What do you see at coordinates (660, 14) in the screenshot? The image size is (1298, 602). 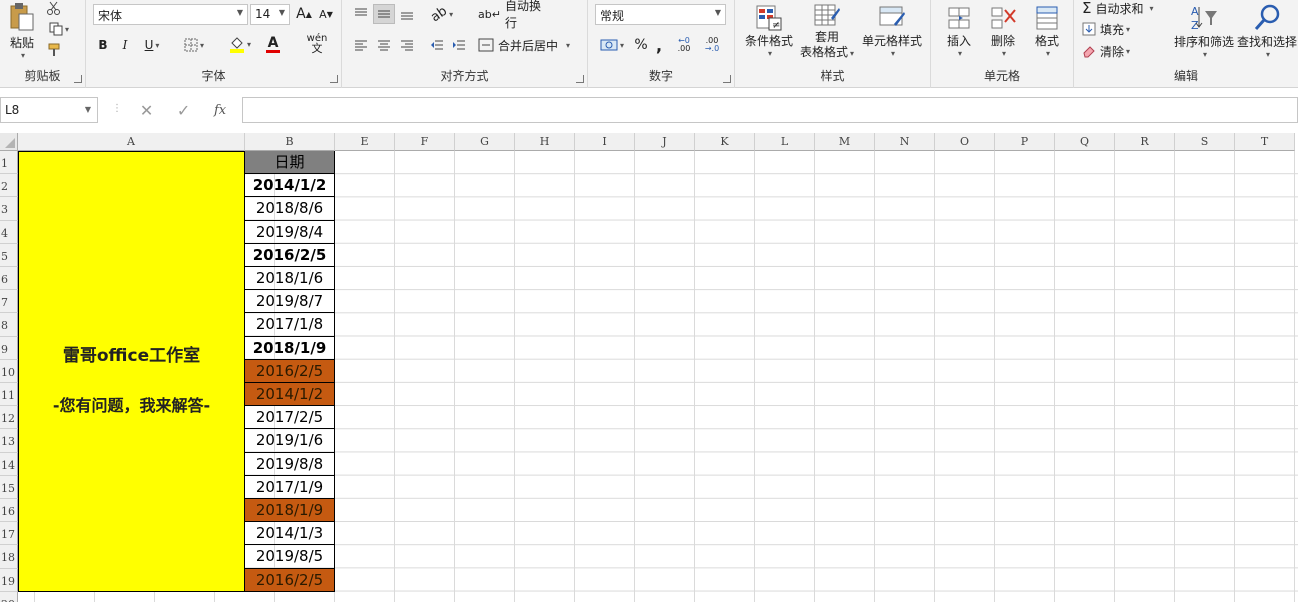 I see `number-format-select: 常规 ▼` at bounding box center [660, 14].